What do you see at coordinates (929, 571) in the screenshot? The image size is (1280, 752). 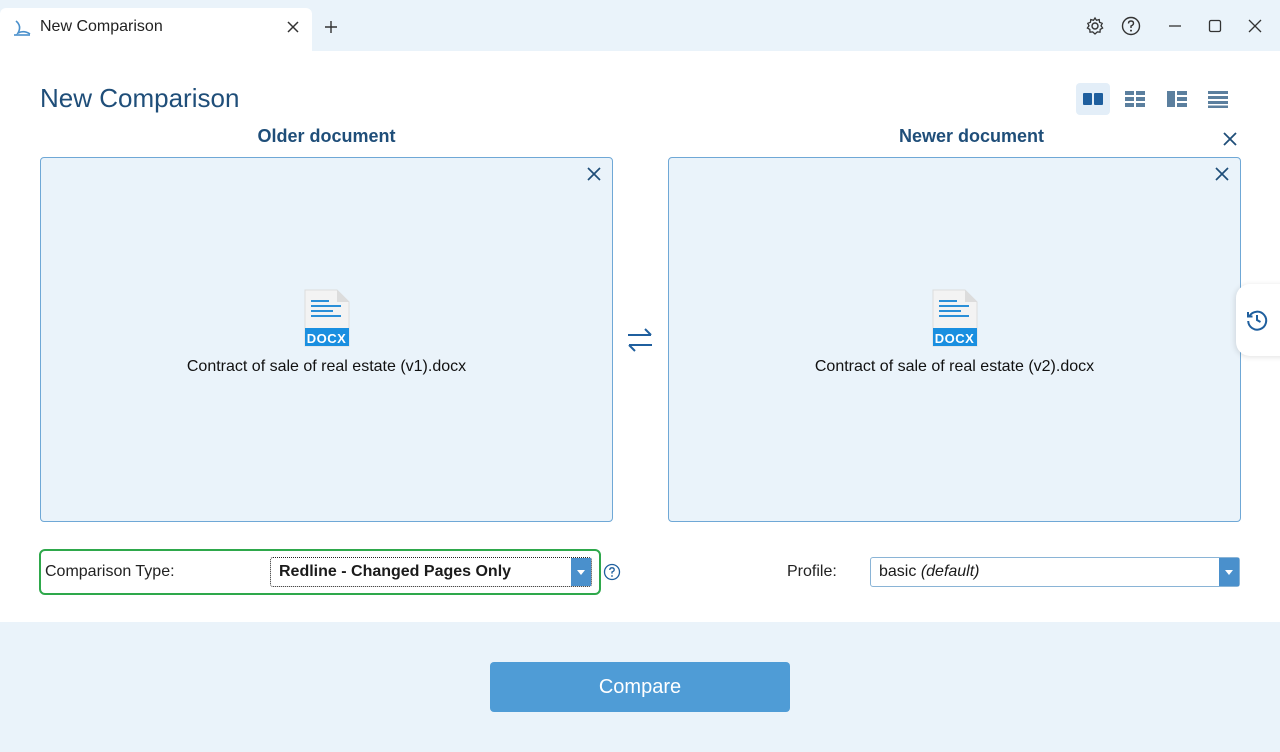 I see `profile-value: basic (default)` at bounding box center [929, 571].